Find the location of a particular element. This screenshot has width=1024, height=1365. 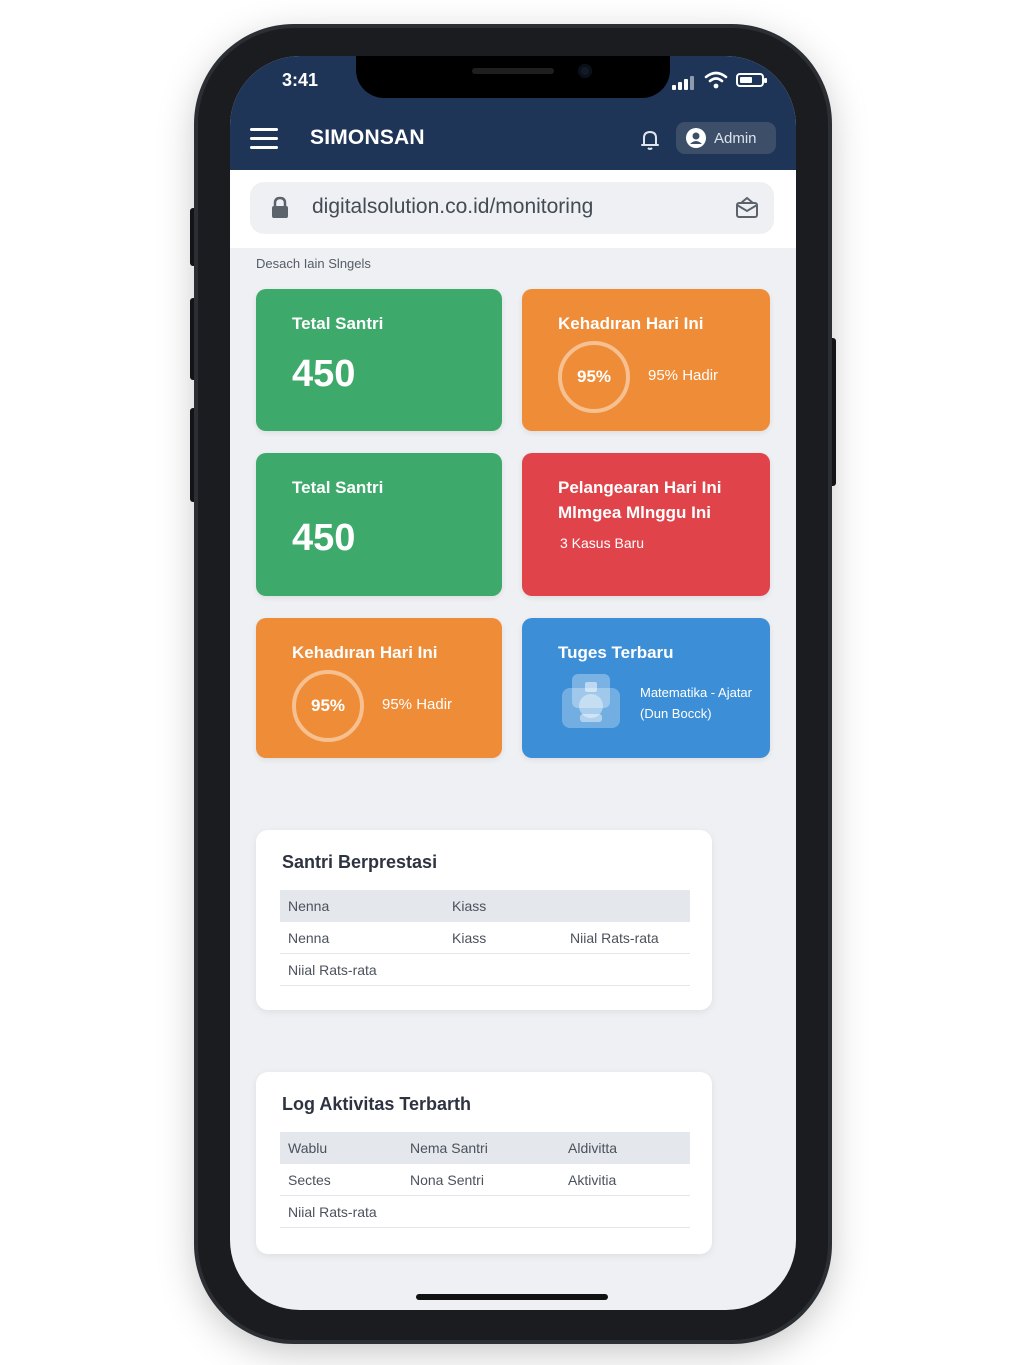

wifi-icon is located at coordinates (716, 80).